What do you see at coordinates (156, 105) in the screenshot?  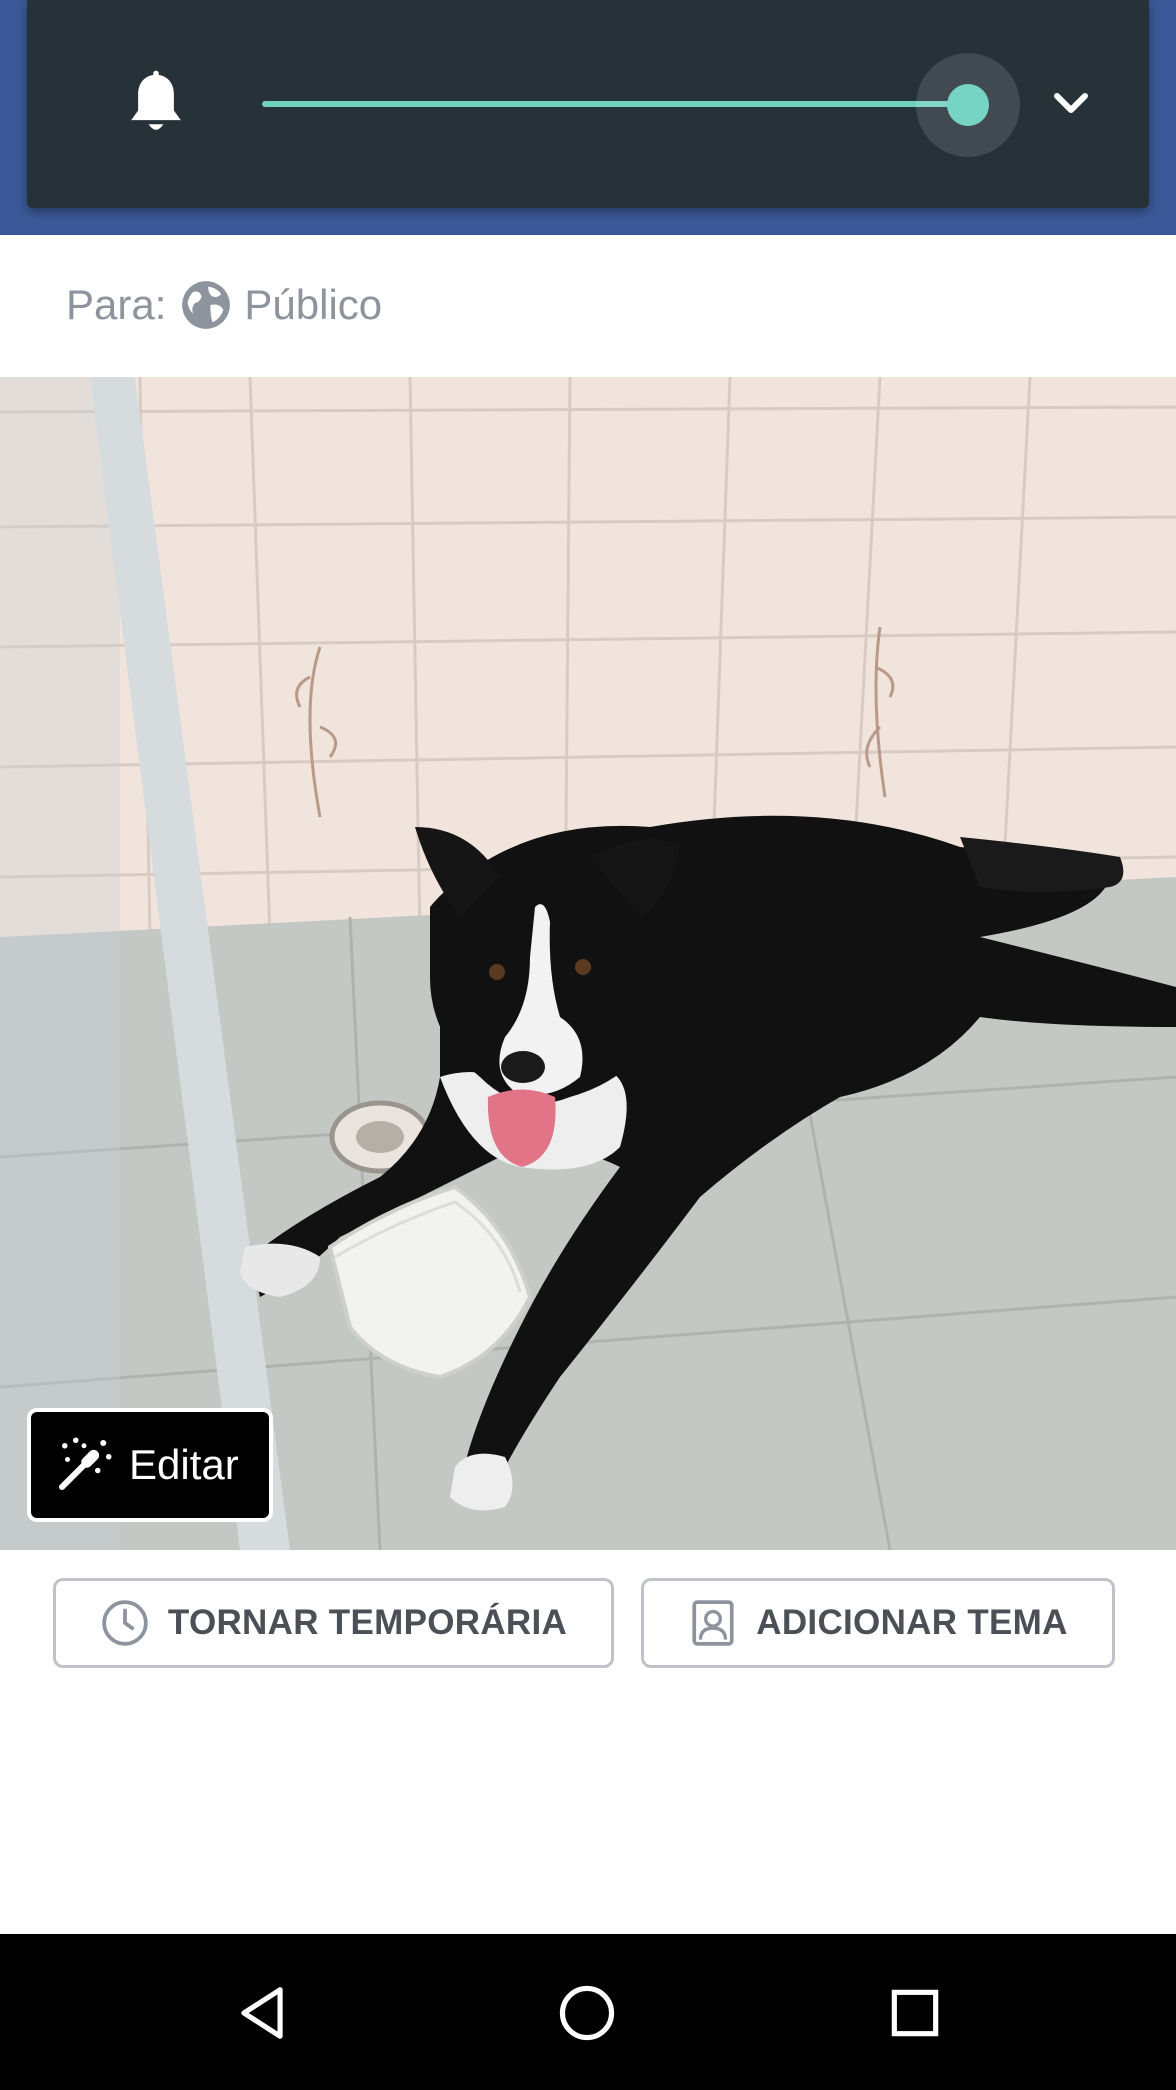 I see `bell-icon` at bounding box center [156, 105].